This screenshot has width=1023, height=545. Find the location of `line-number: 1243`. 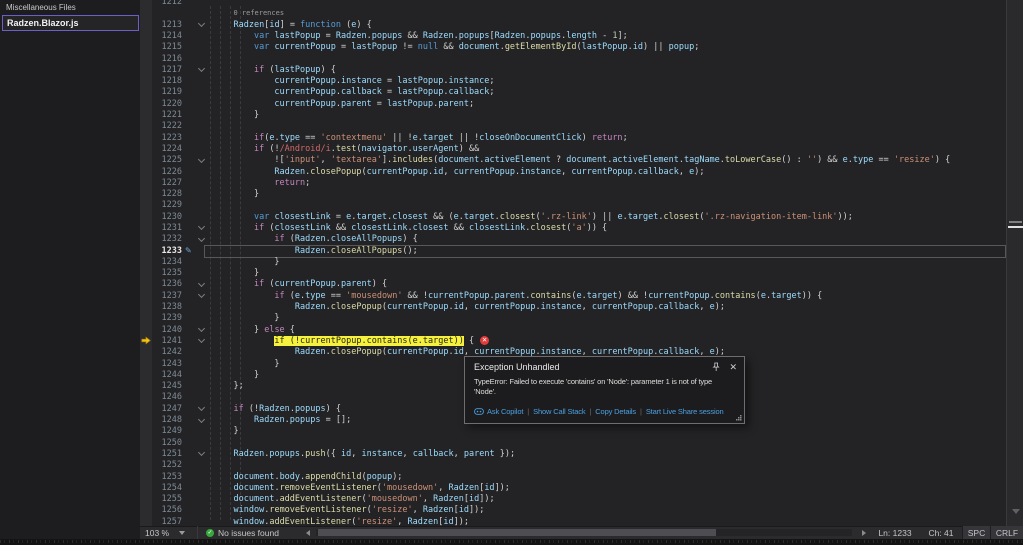

line-number: 1243 is located at coordinates (168, 364).